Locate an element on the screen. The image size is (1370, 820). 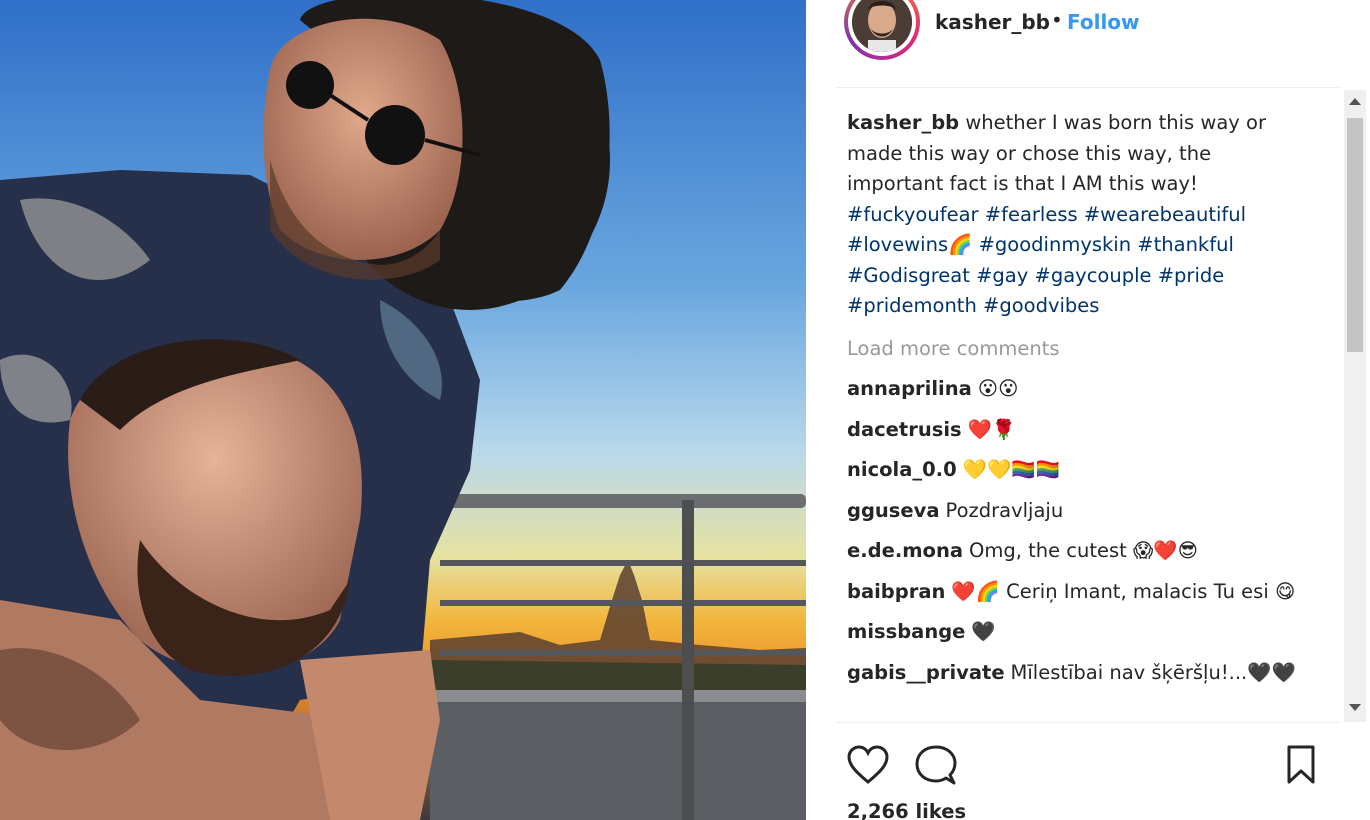
comments-scrollbar is located at coordinates (1355, 406).